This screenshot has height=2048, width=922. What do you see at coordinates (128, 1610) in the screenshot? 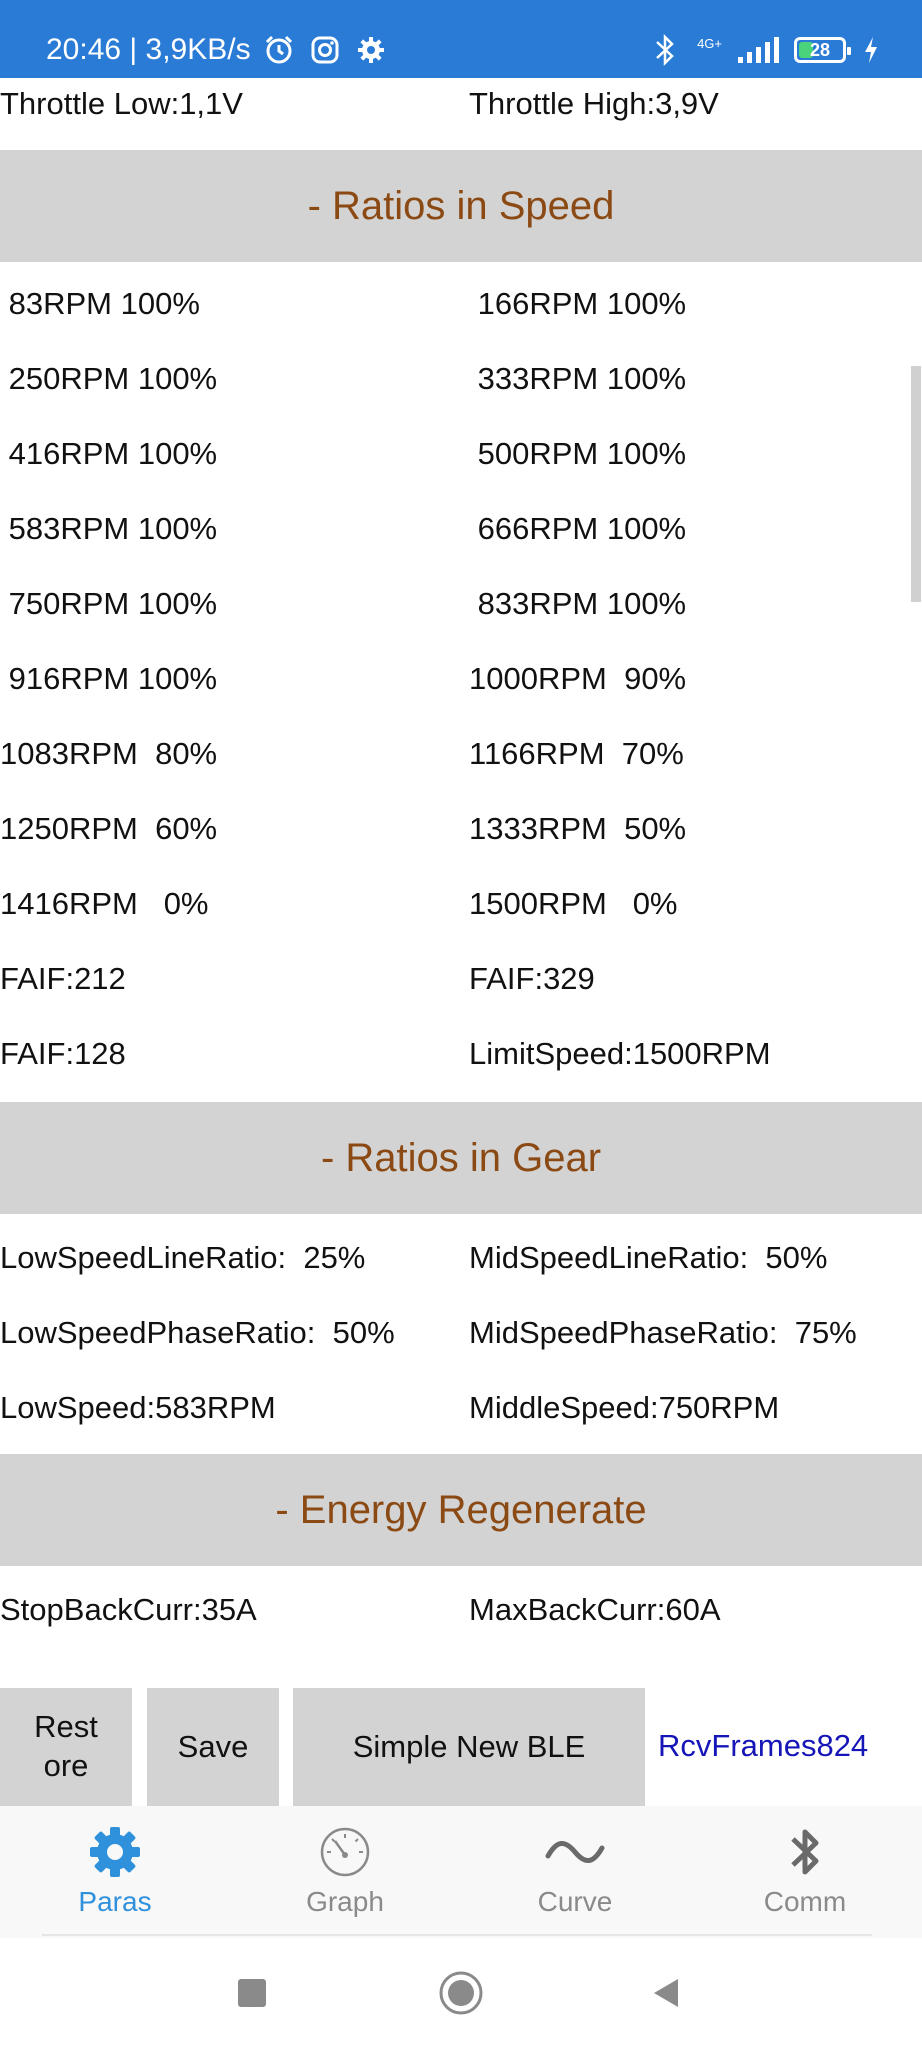
I see `regen-cell: StopBackCurr:35A` at bounding box center [128, 1610].